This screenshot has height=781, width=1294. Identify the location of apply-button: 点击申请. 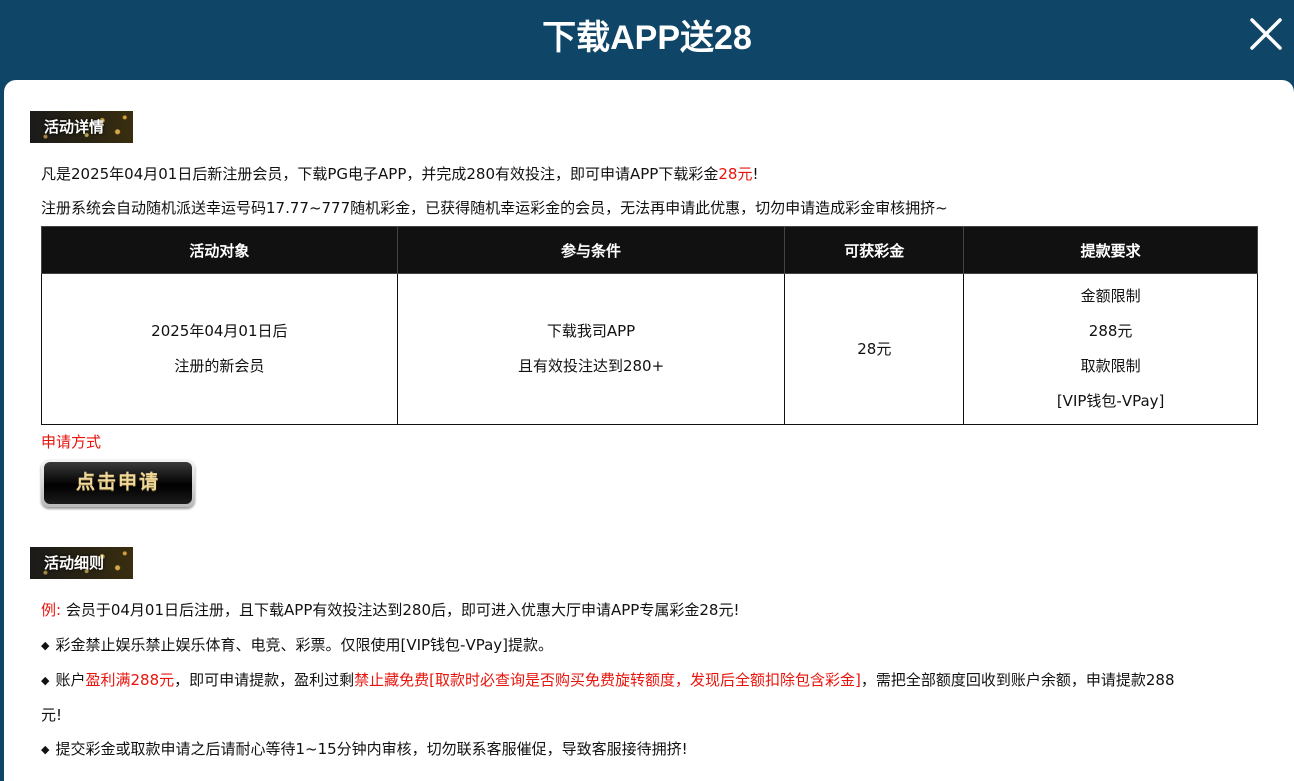
(118, 483).